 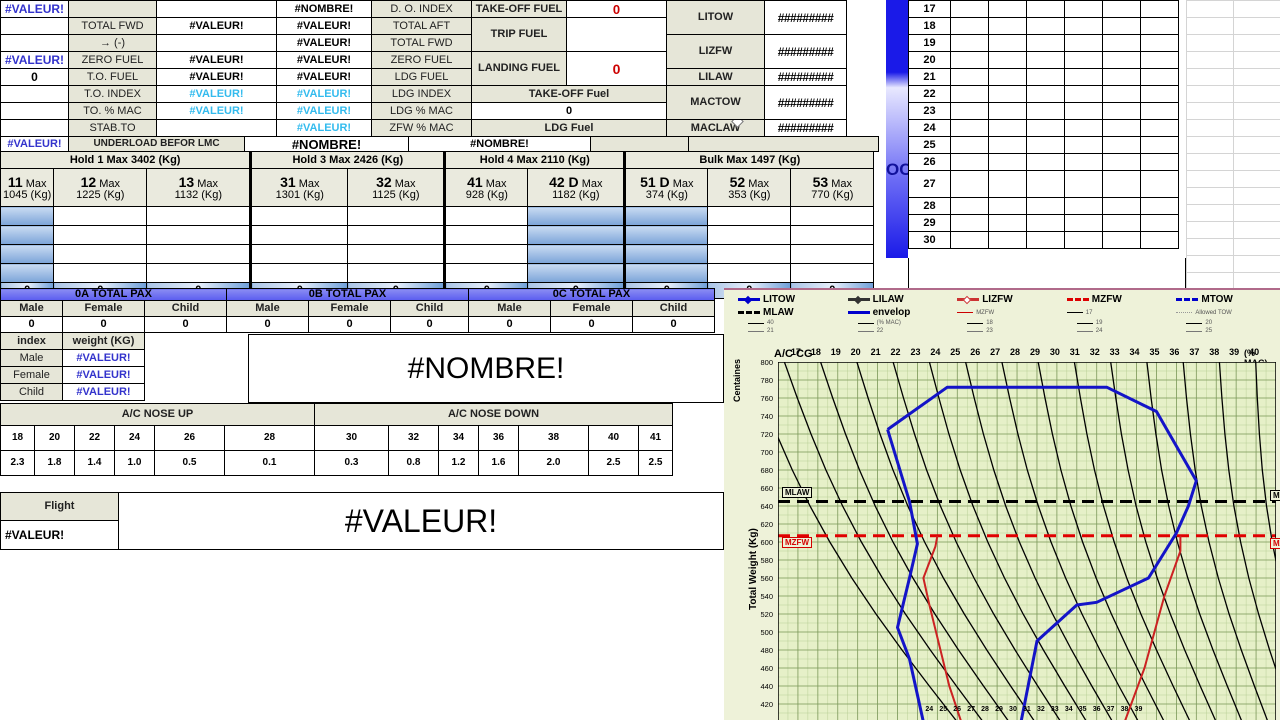 I want to click on pax-value-2-2: 0, so click(x=673, y=324).